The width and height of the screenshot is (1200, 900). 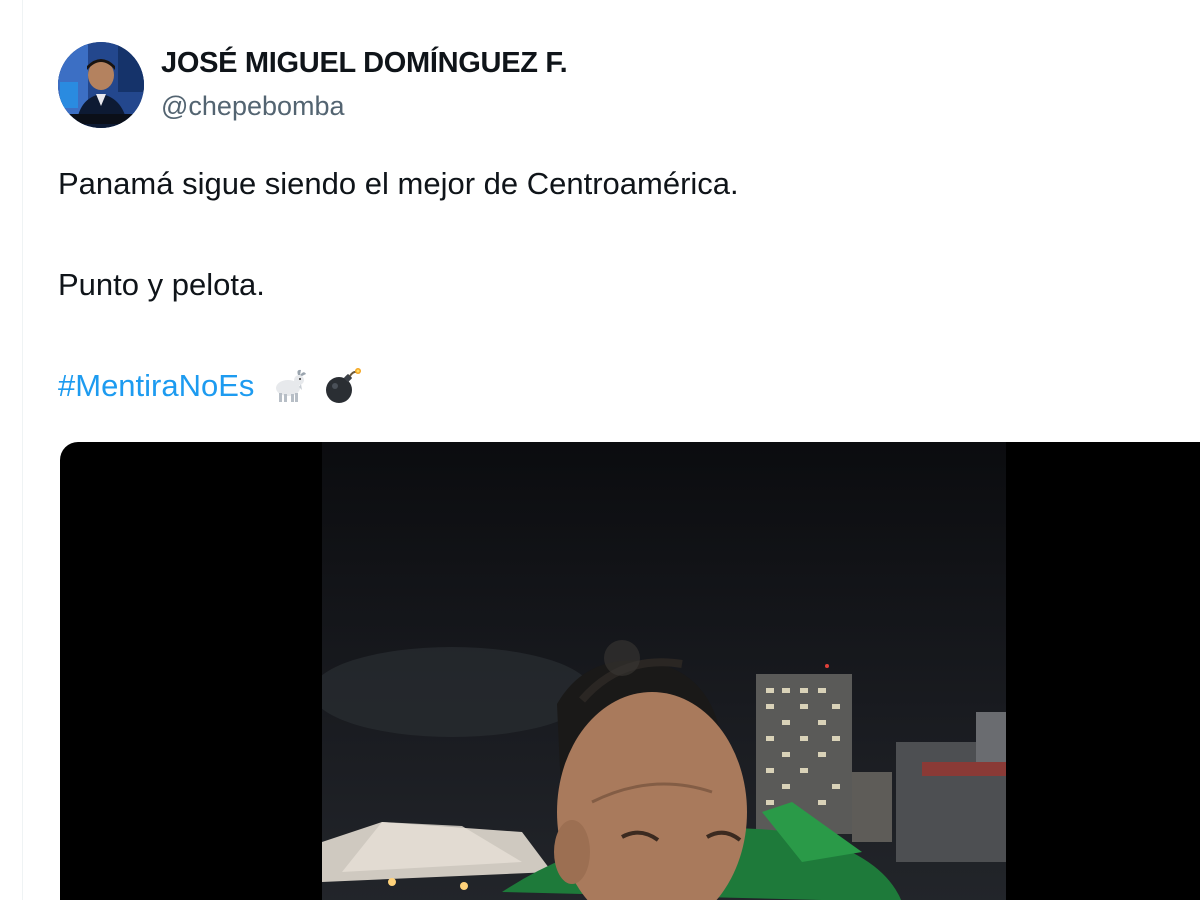 I want to click on avatar-image, so click(x=101, y=85).